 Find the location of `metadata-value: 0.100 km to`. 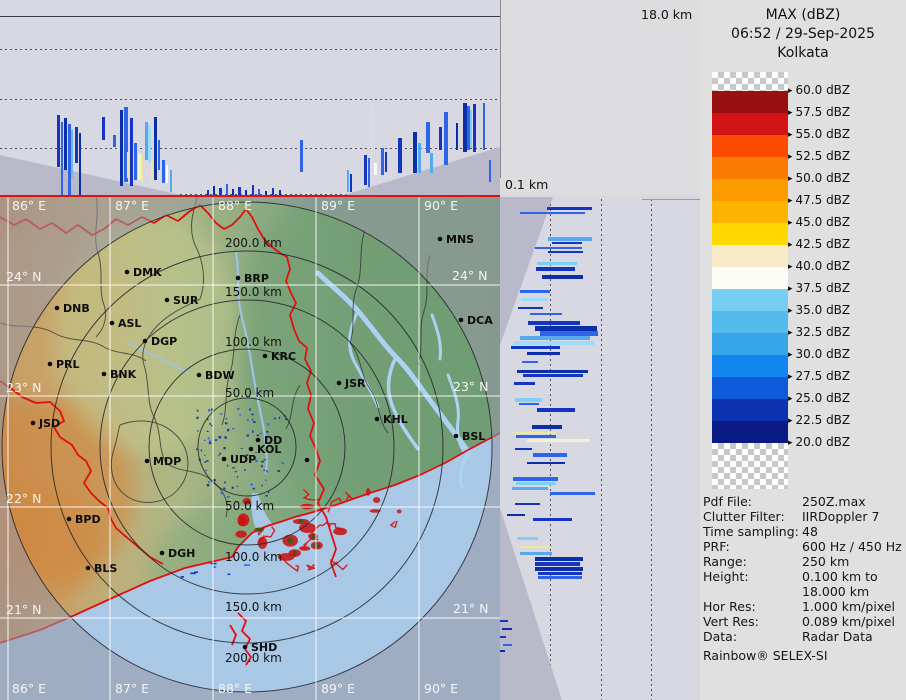

metadata-value: 0.100 km to is located at coordinates (840, 576).